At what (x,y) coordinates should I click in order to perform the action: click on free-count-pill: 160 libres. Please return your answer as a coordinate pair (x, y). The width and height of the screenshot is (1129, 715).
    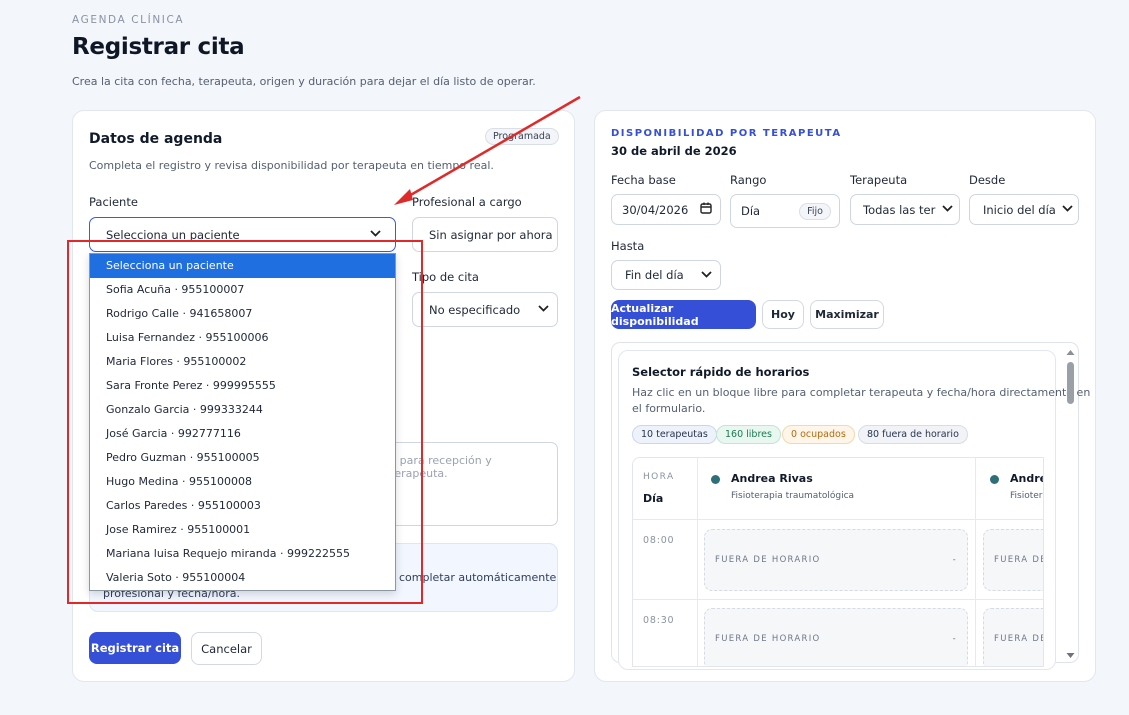
    Looking at the image, I should click on (748, 434).